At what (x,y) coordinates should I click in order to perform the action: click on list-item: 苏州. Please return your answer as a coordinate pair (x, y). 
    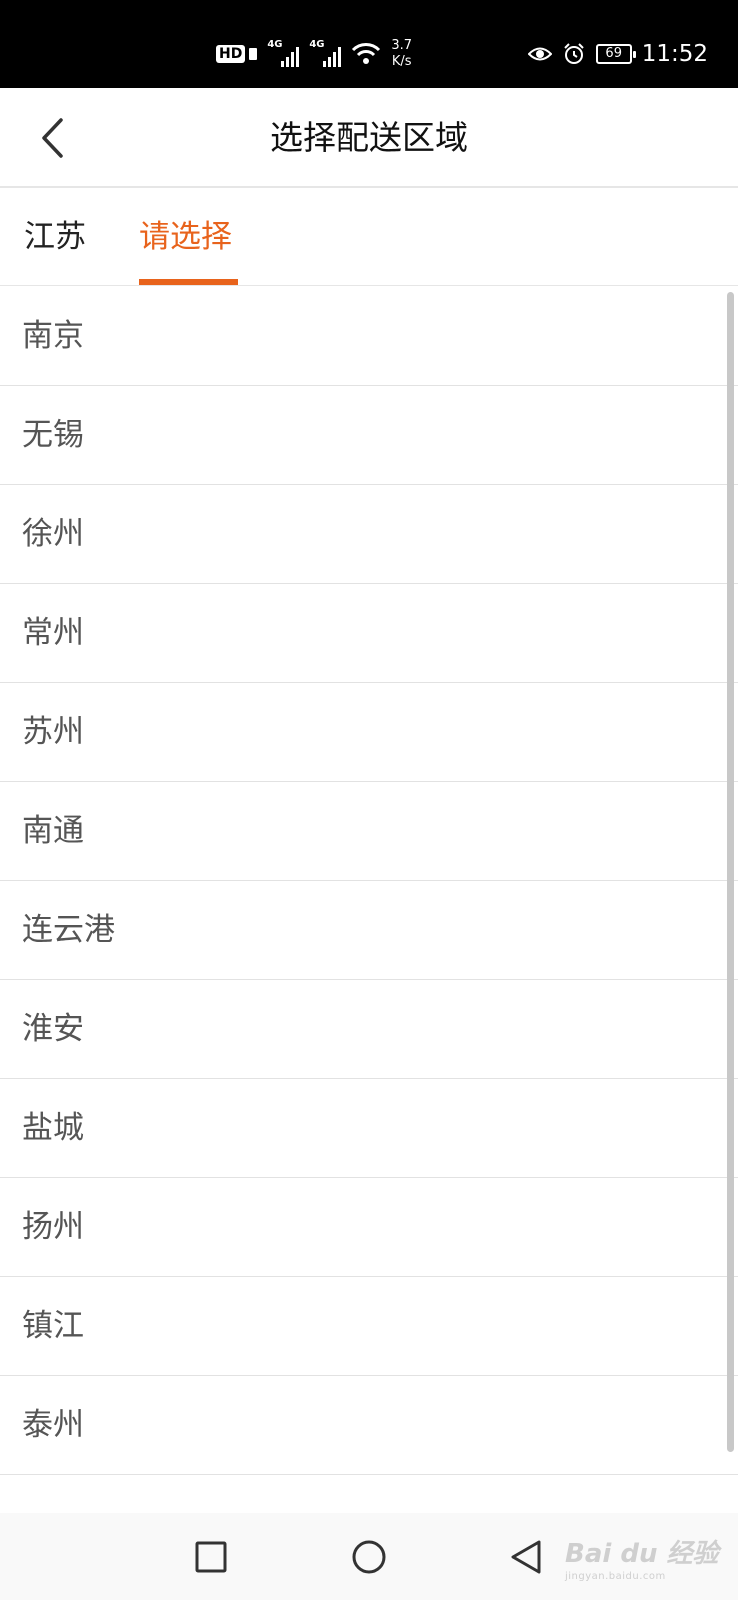
    Looking at the image, I should click on (369, 732).